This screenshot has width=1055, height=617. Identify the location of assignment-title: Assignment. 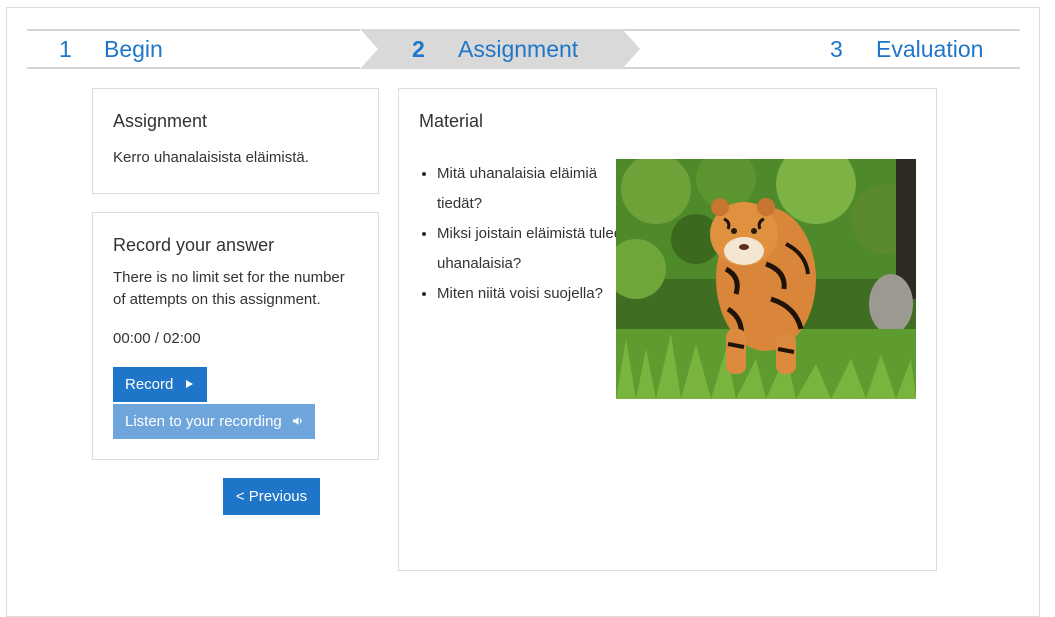
(160, 121).